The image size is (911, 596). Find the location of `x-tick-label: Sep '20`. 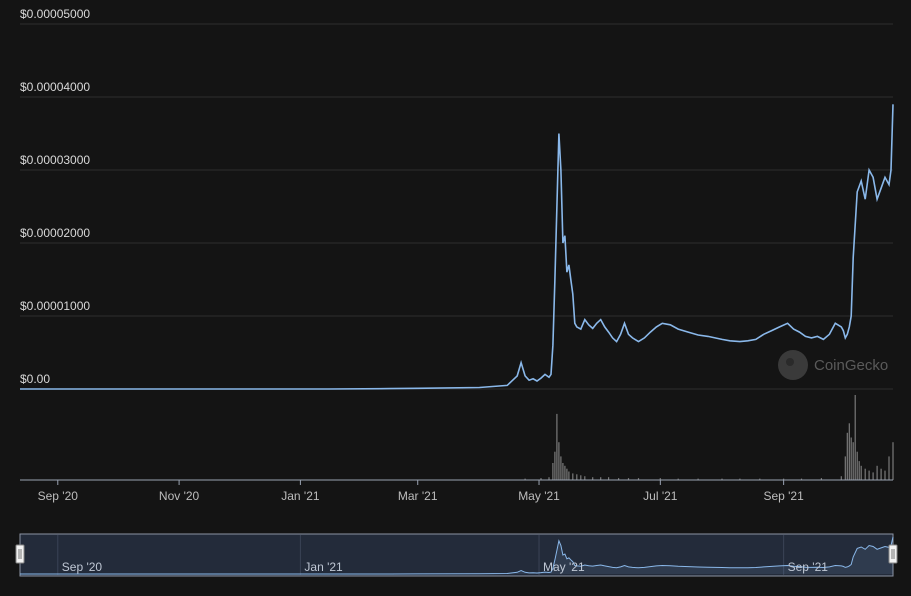

x-tick-label: Sep '20 is located at coordinates (58, 496).